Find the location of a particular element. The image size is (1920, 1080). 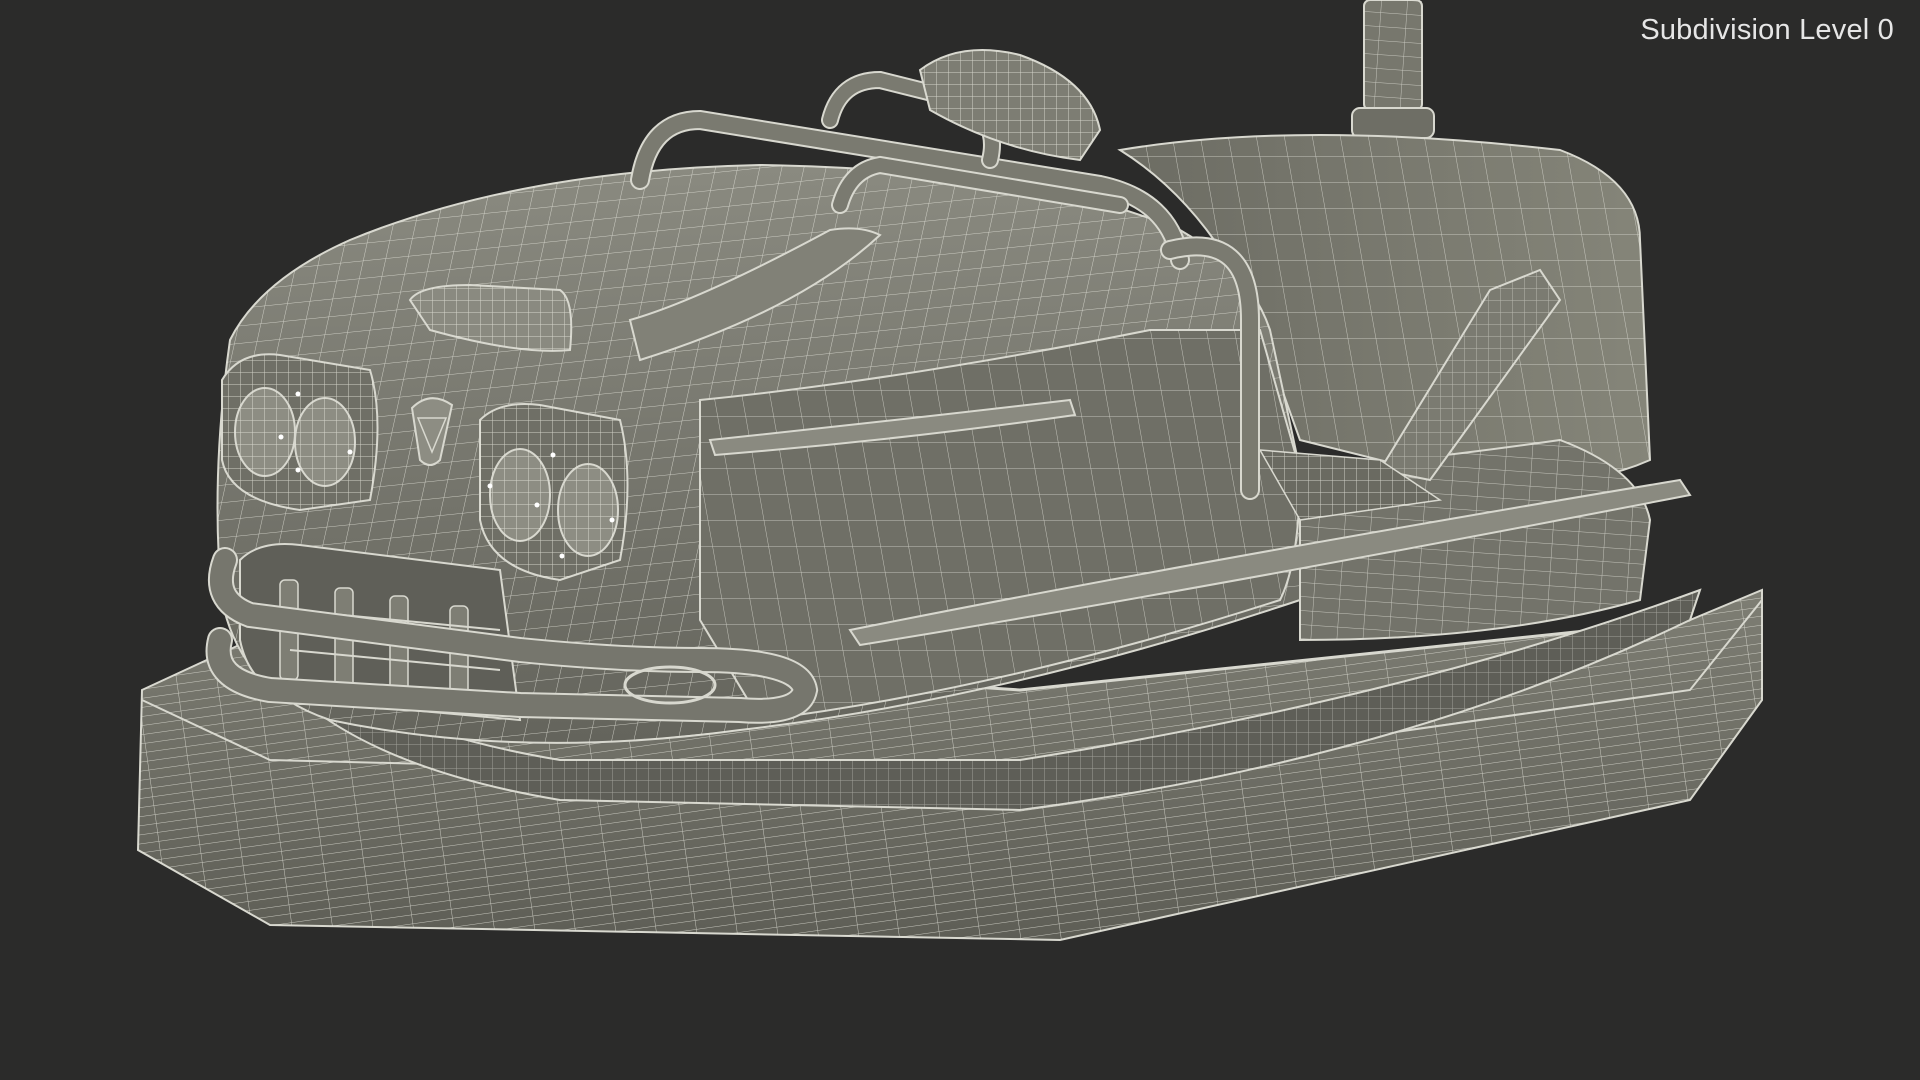

steering-column is located at coordinates (1010, 105).